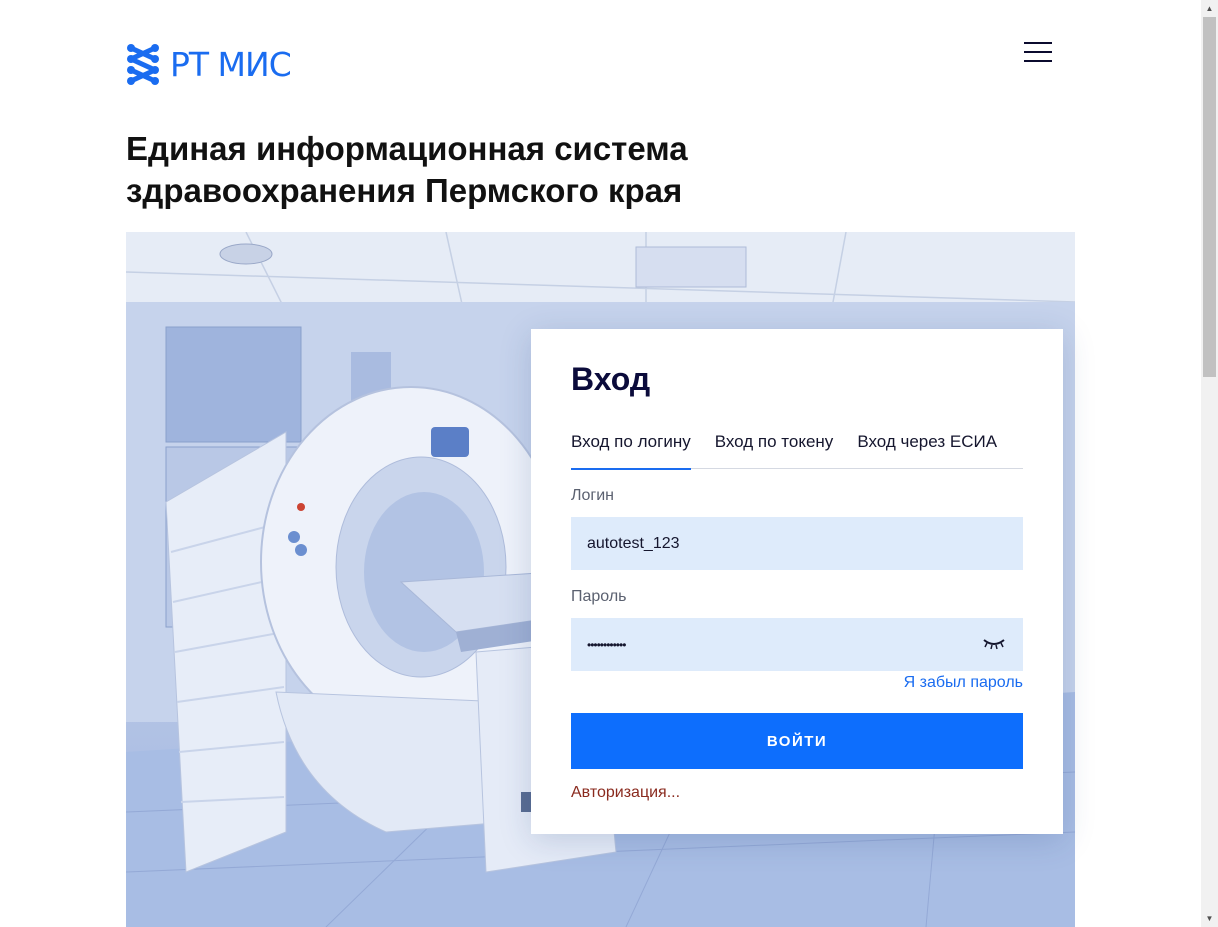  What do you see at coordinates (606, 644) in the screenshot?
I see `password-input-value: ••••••••••••` at bounding box center [606, 644].